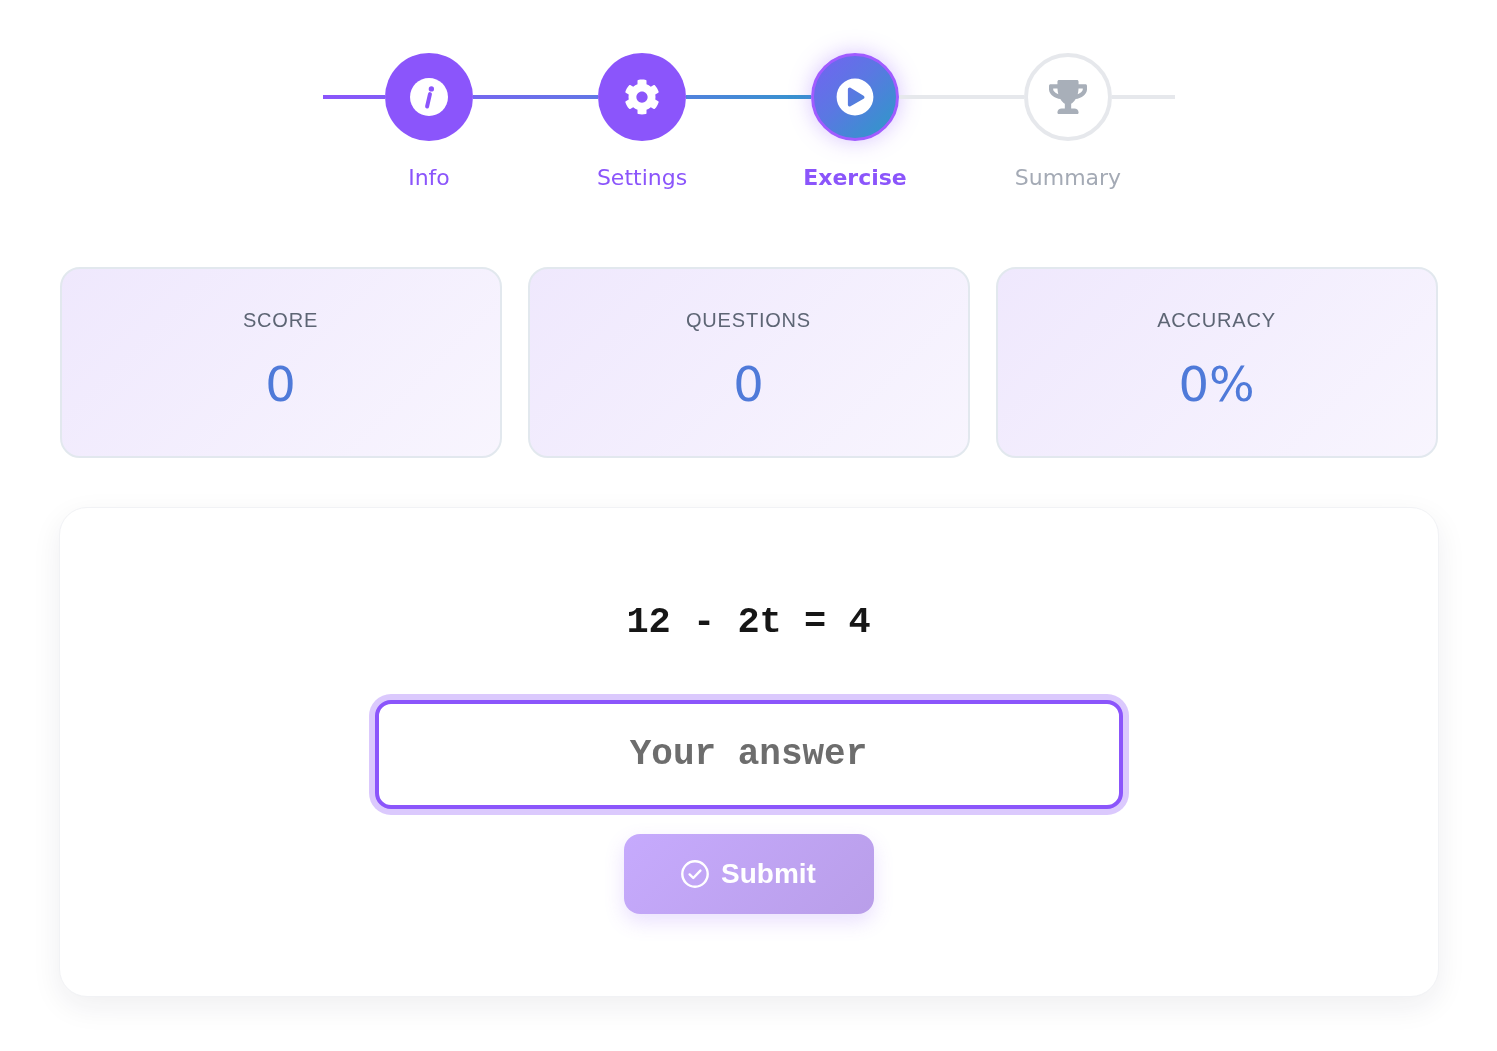  I want to click on step-label: Exercise, so click(855, 178).